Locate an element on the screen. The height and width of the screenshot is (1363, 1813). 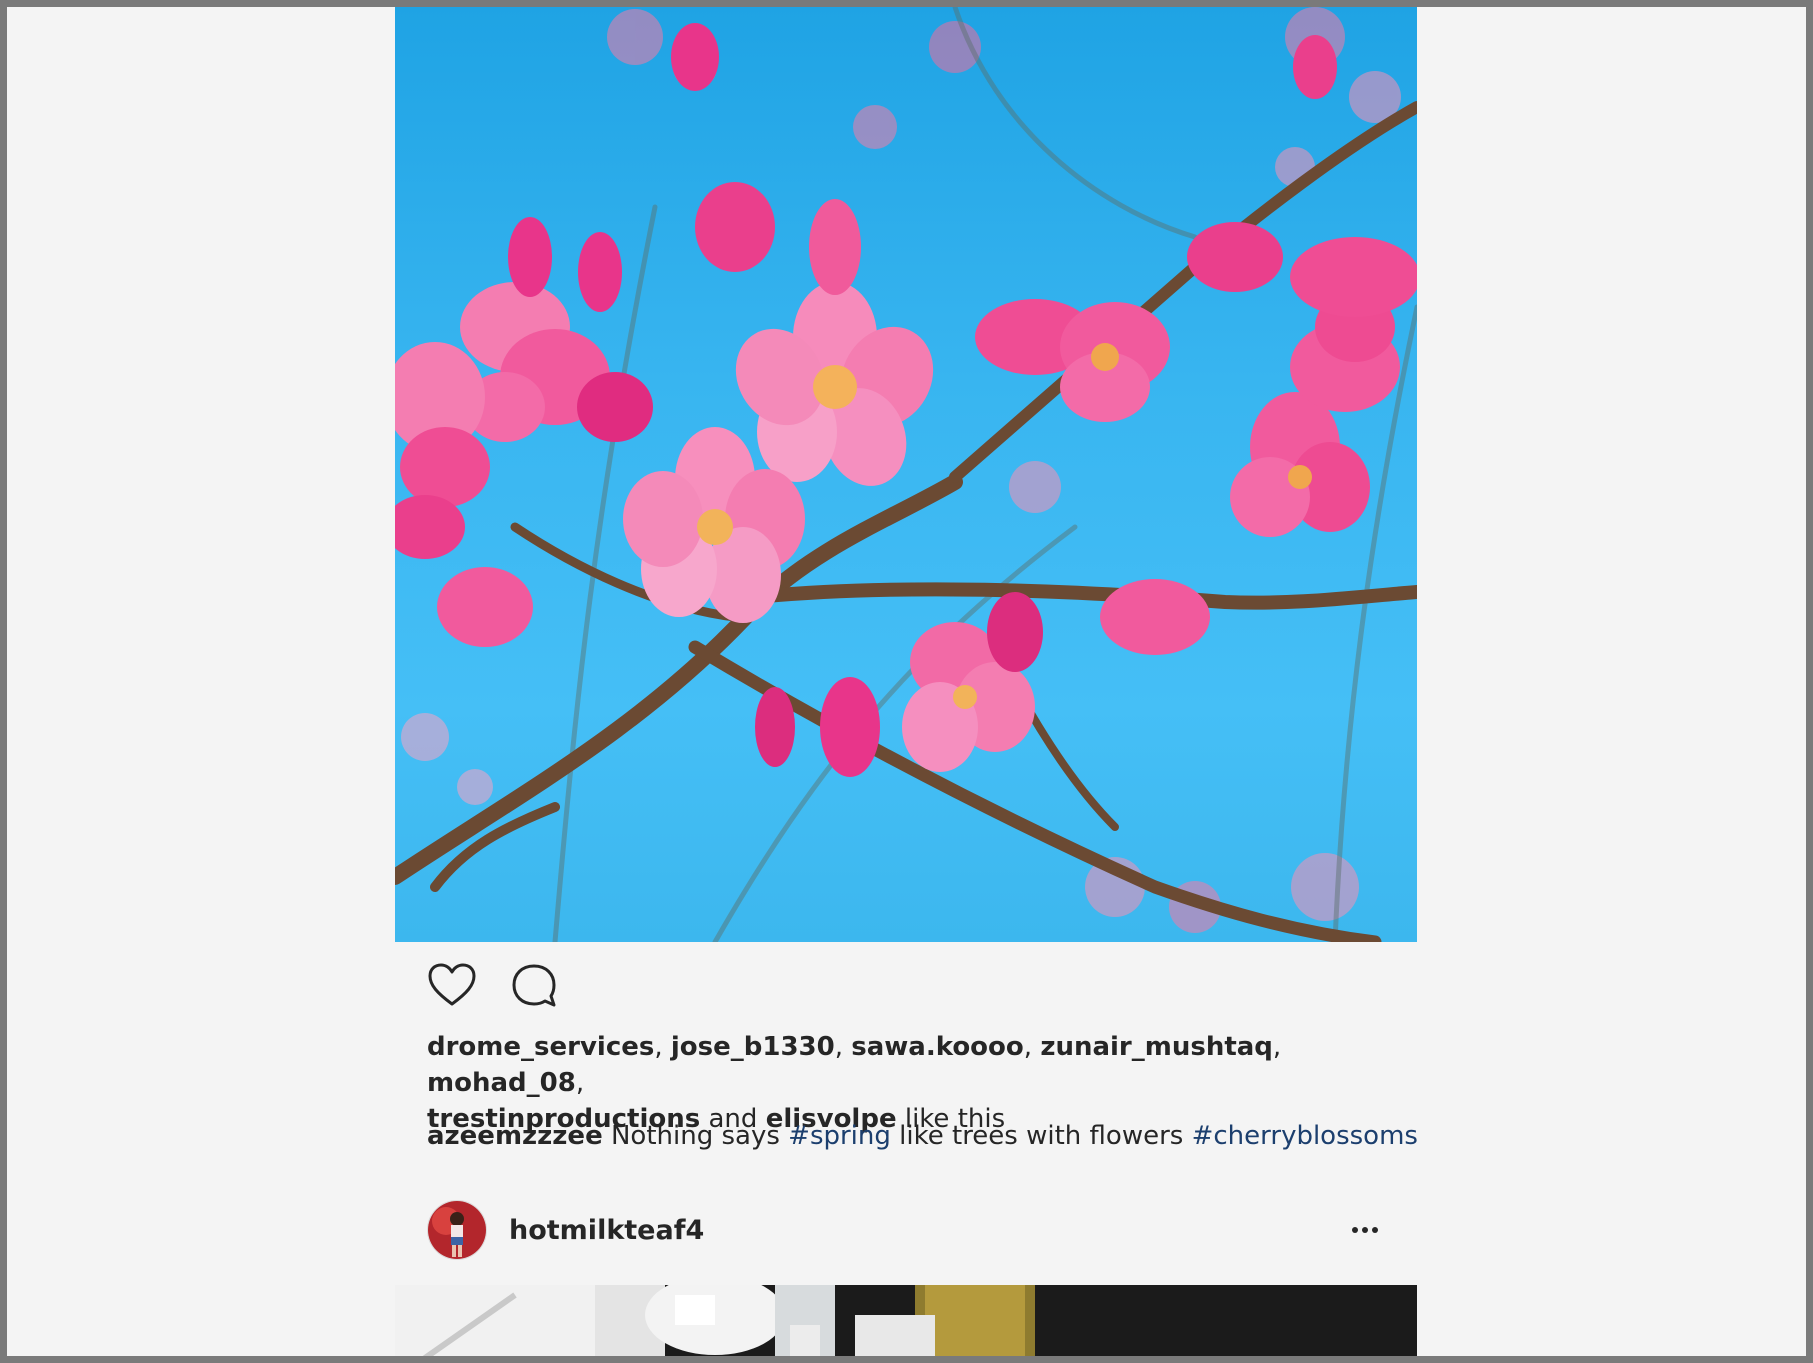
next-post-header: hotmilkteaf4 is located at coordinates (906, 1230).